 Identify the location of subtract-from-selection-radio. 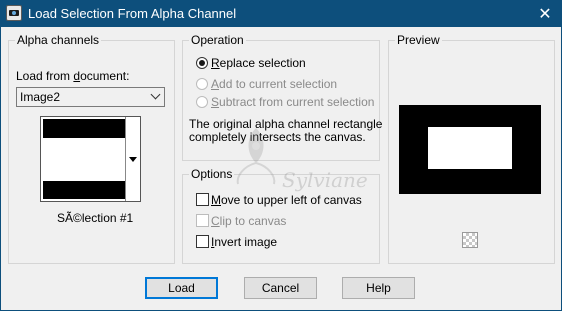
(202, 102).